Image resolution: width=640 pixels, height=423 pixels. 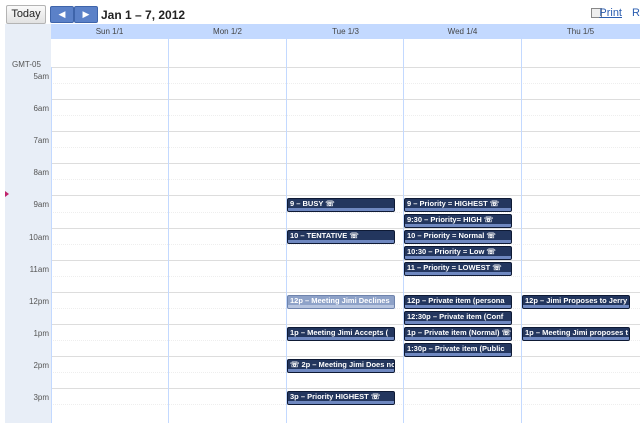 I want to click on hour-label: 7am, so click(x=41, y=140).